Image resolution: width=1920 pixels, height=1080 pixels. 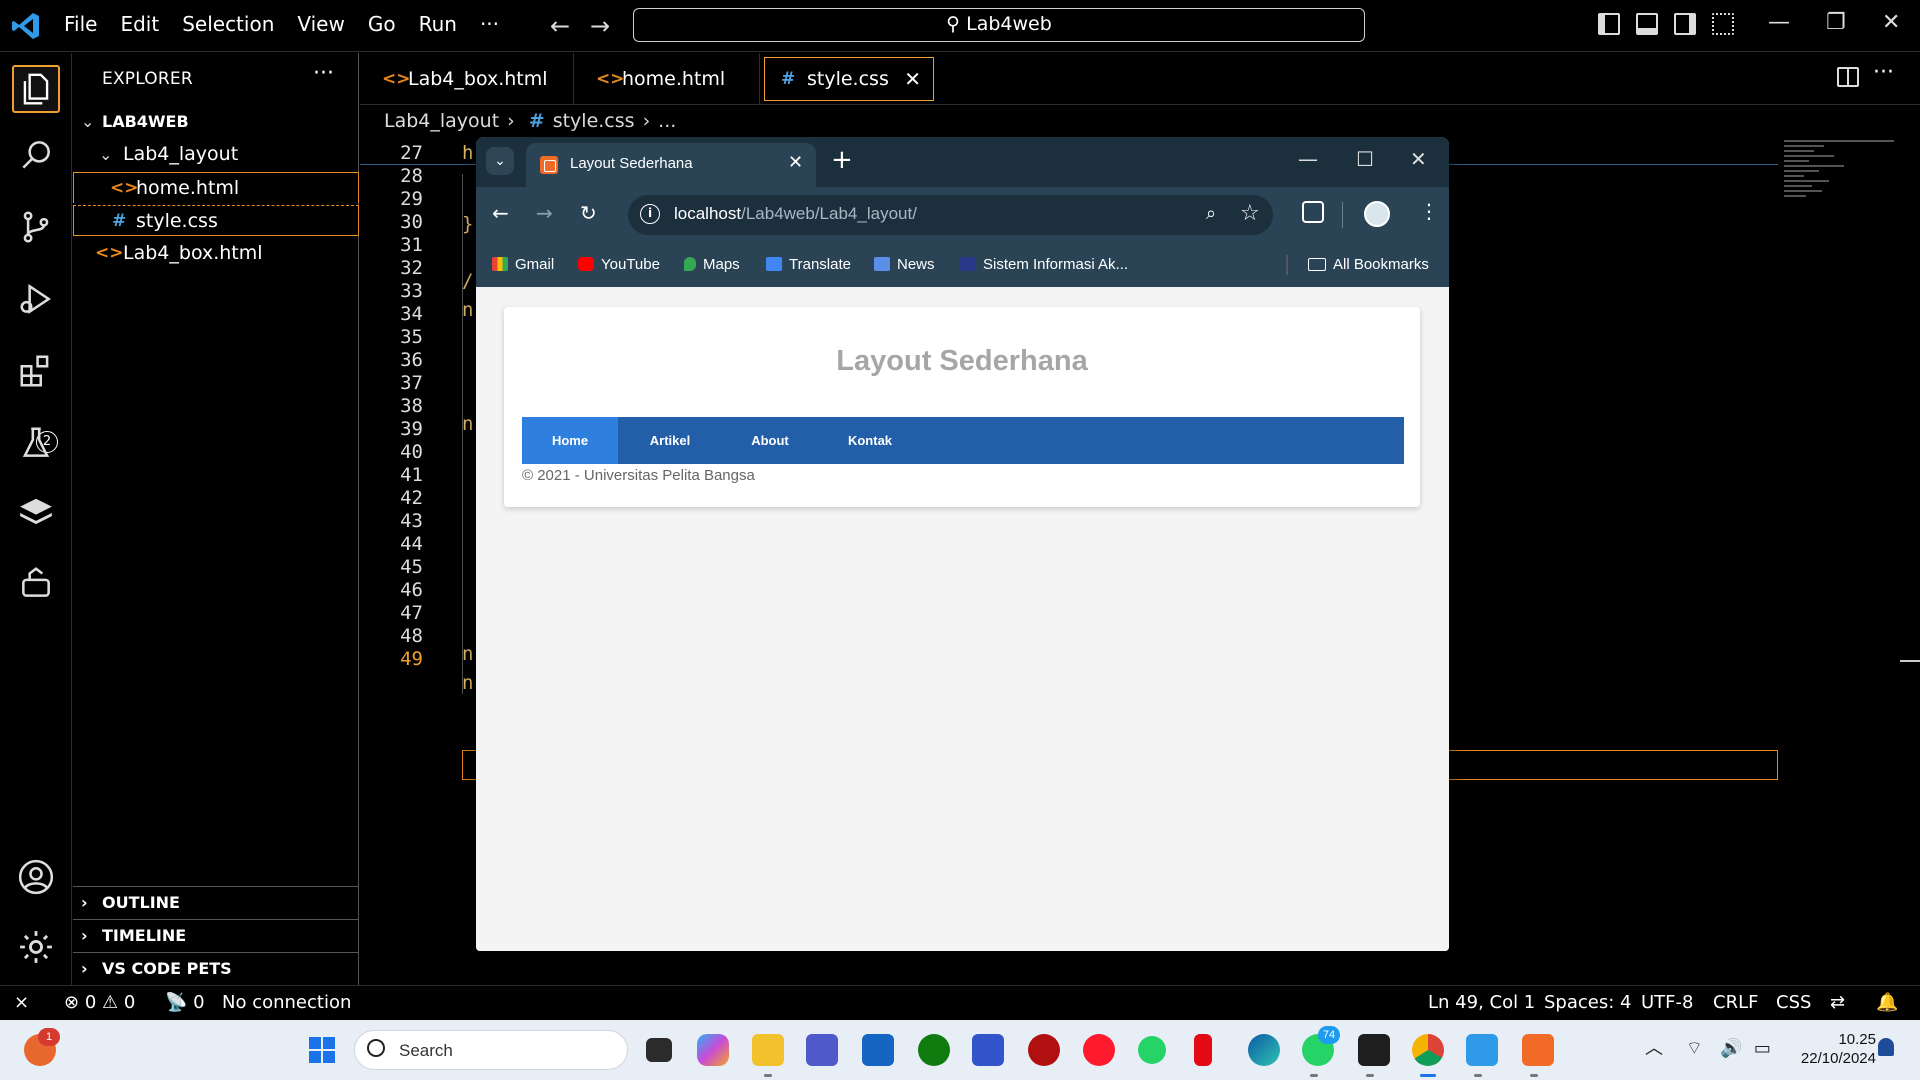 I want to click on tab-style-css: # style.css ✕, so click(x=849, y=79).